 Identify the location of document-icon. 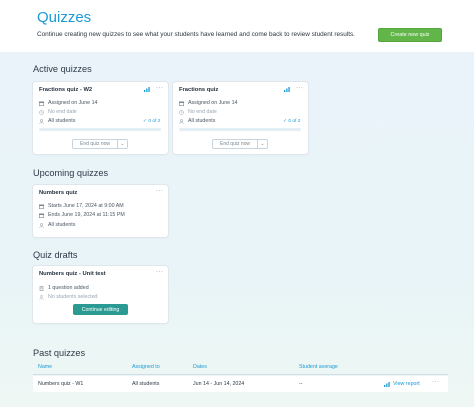
(41, 288).